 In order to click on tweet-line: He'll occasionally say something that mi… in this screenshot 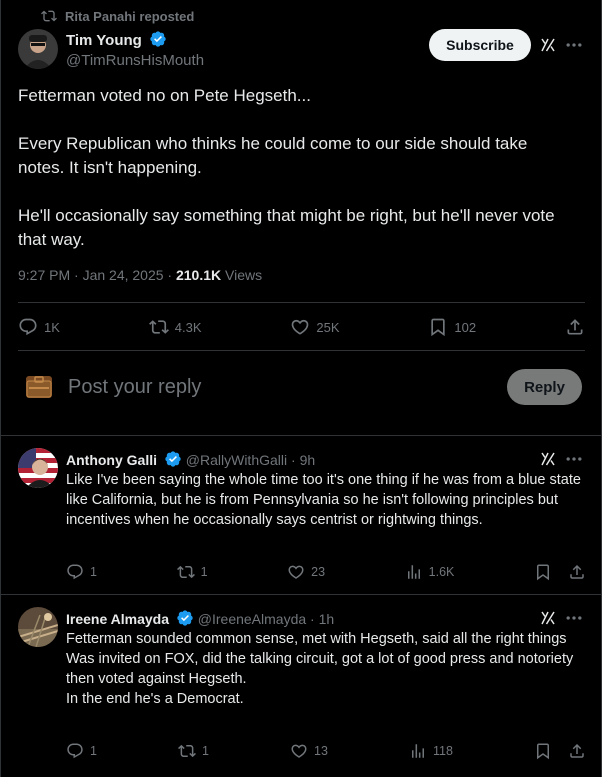, I will do `click(286, 227)`.